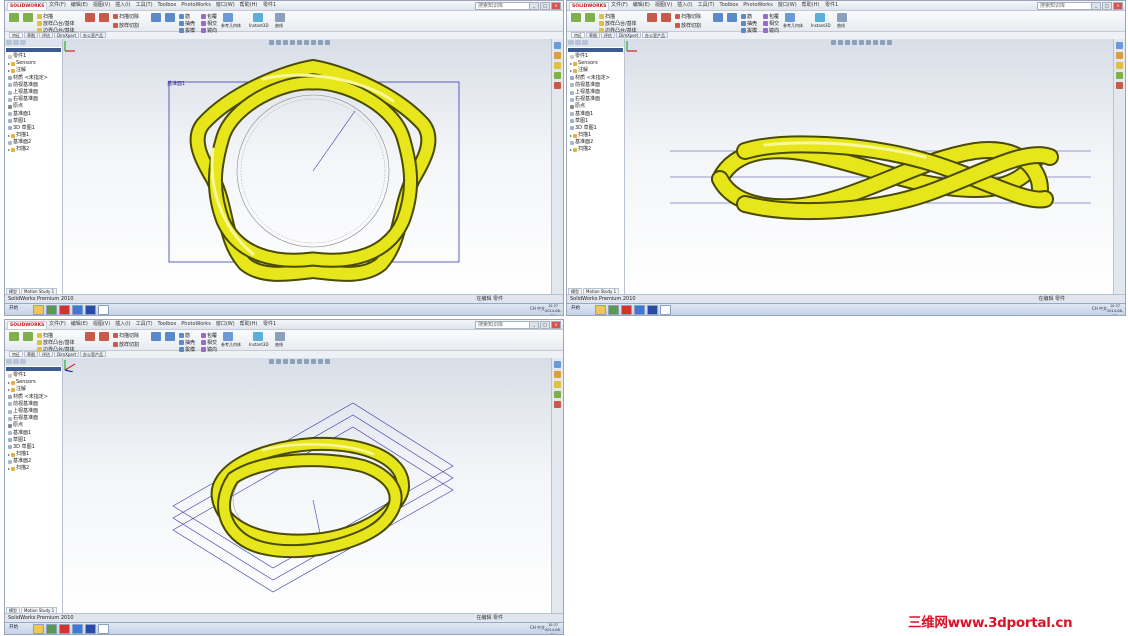 This screenshot has width=1128, height=636. I want to click on menu-photoworks: PhotoWorks, so click(758, 5).